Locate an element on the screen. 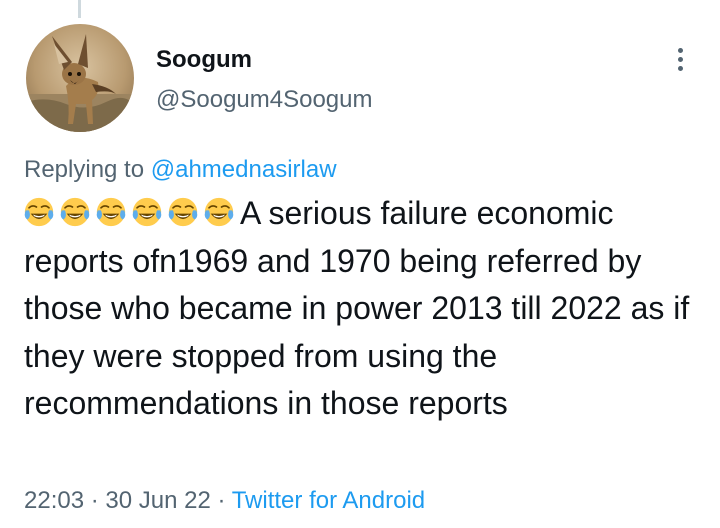  tweet-meta: 22:03 · 30 Jun 22 · Twitter for Android is located at coordinates (224, 501).